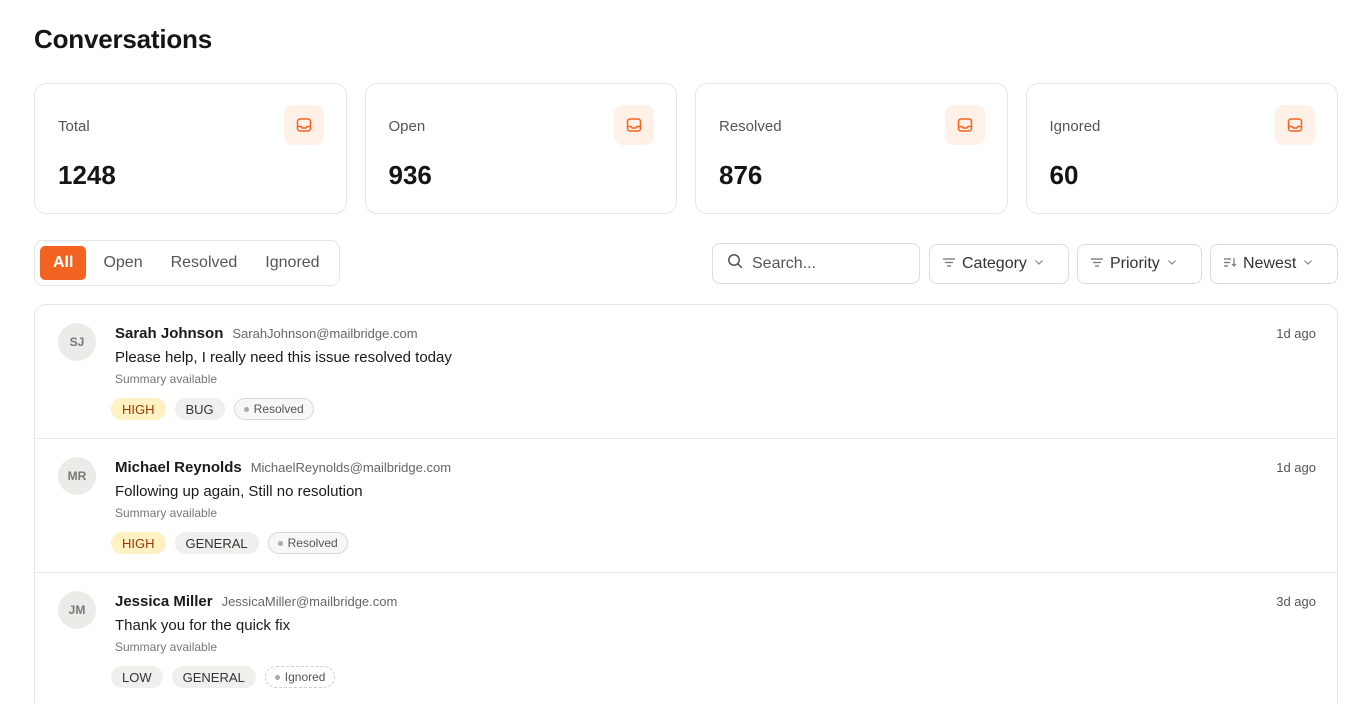 Image resolution: width=1366 pixels, height=703 pixels. I want to click on stat-value: 1248, so click(87, 175).